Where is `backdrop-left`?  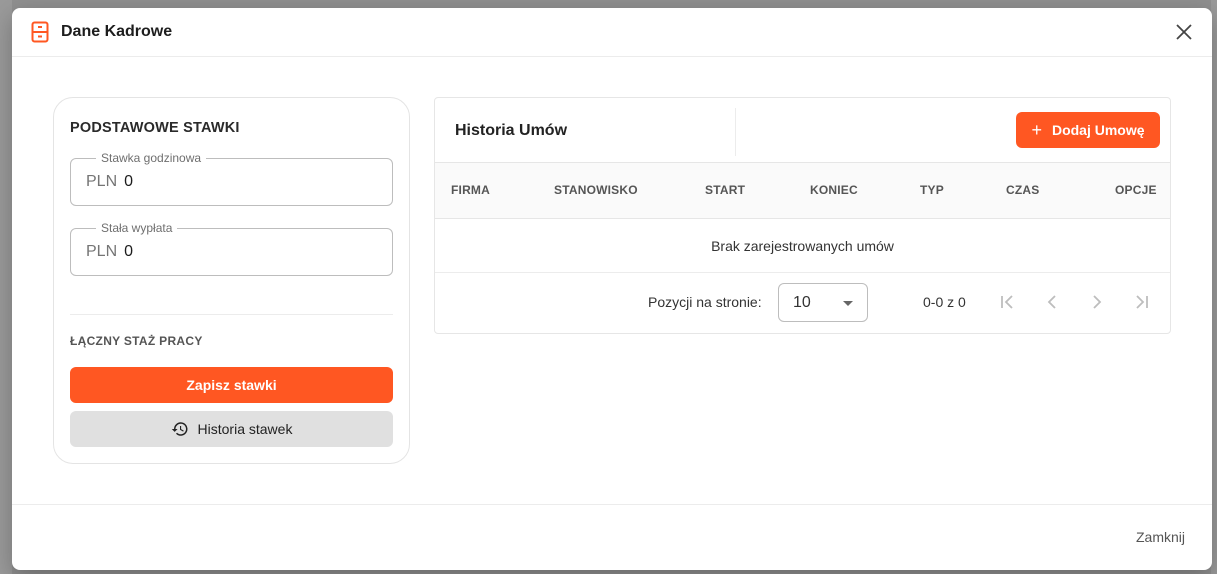 backdrop-left is located at coordinates (6, 287).